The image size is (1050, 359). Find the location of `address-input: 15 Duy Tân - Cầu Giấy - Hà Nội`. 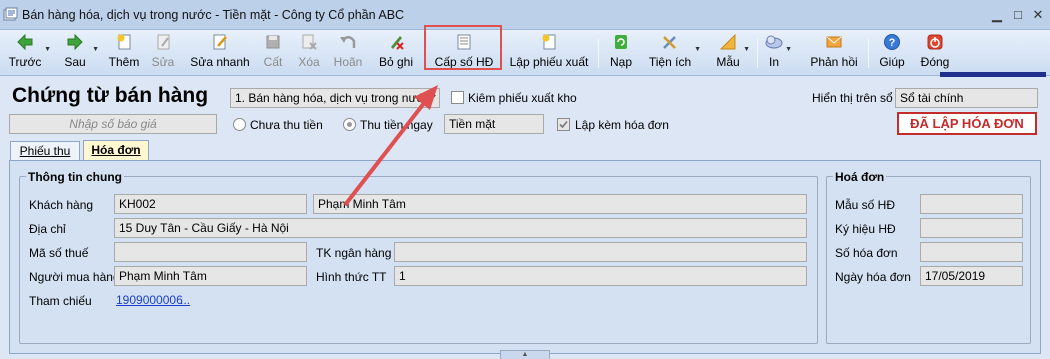

address-input: 15 Duy Tân - Cầu Giấy - Hà Nội is located at coordinates (460, 228).